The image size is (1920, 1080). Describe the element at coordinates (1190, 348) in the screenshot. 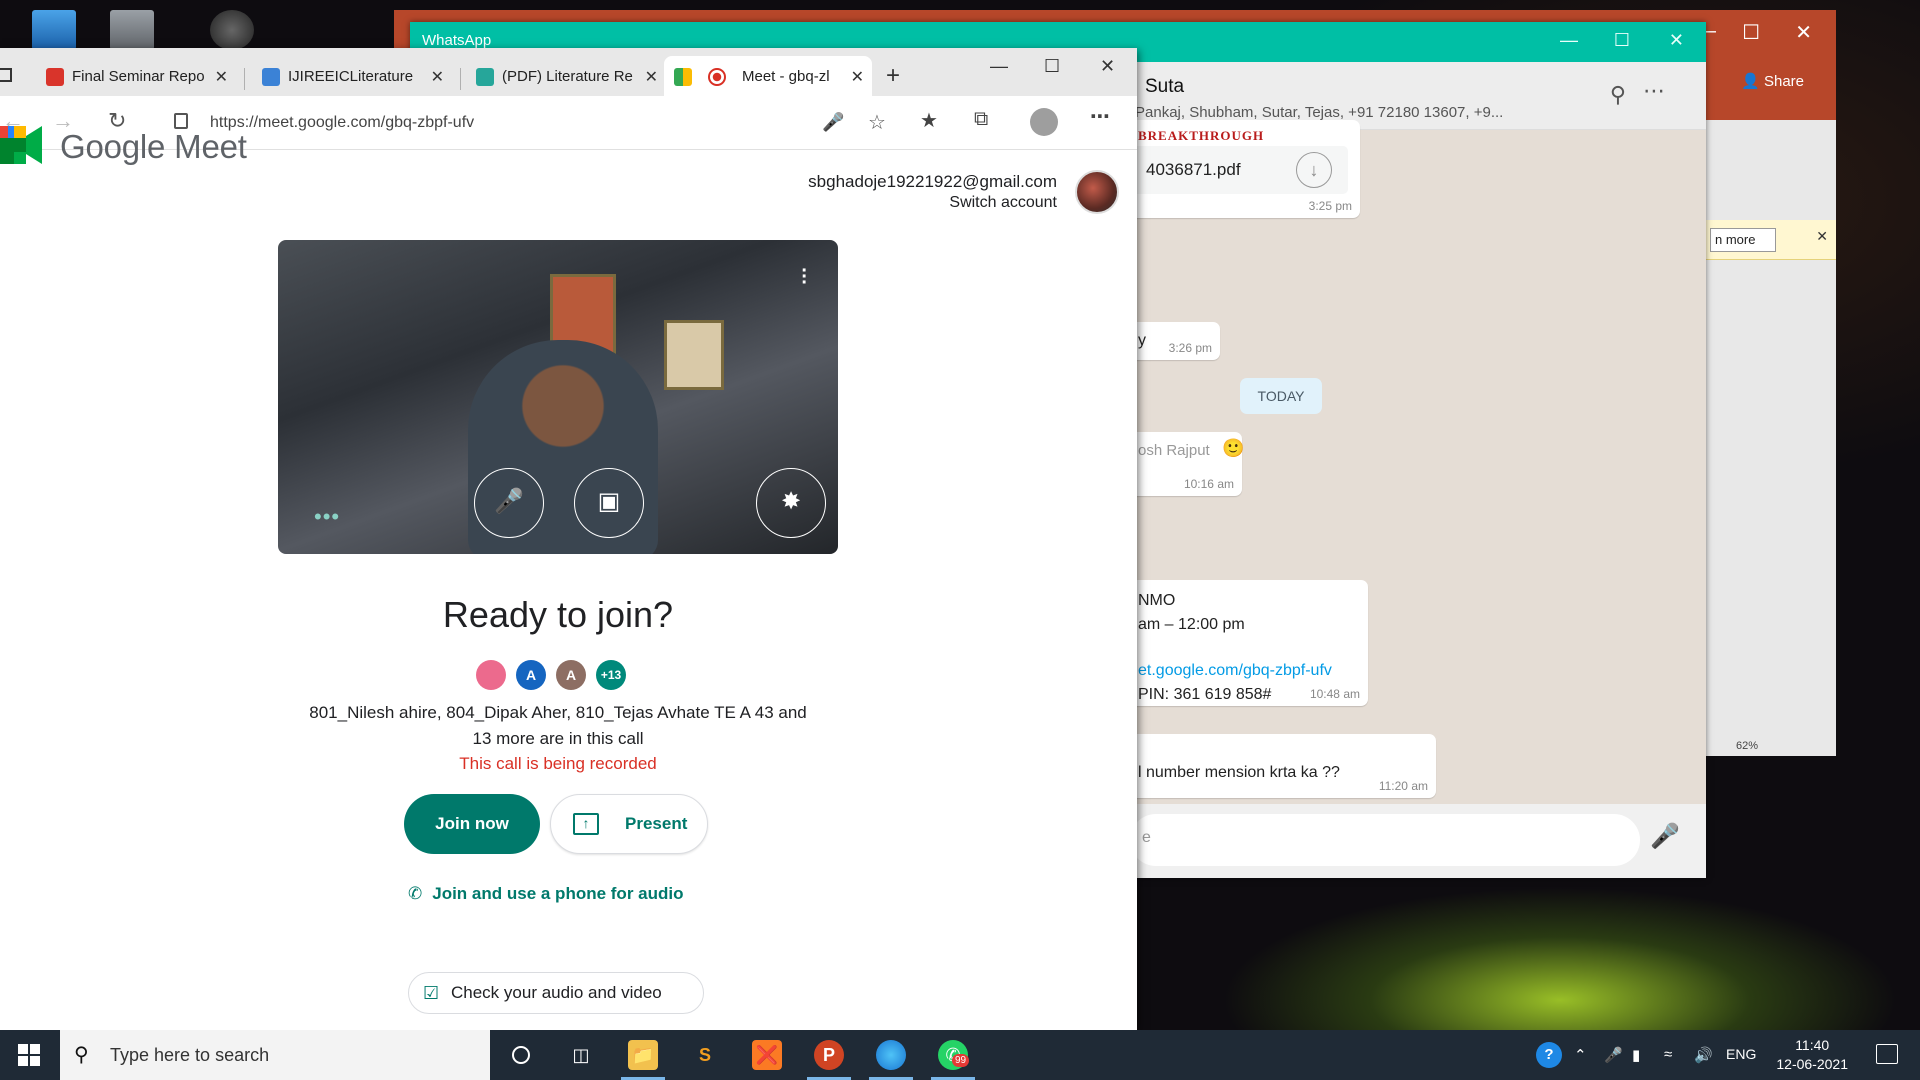

I see `message-time: 3:26 pm` at that location.